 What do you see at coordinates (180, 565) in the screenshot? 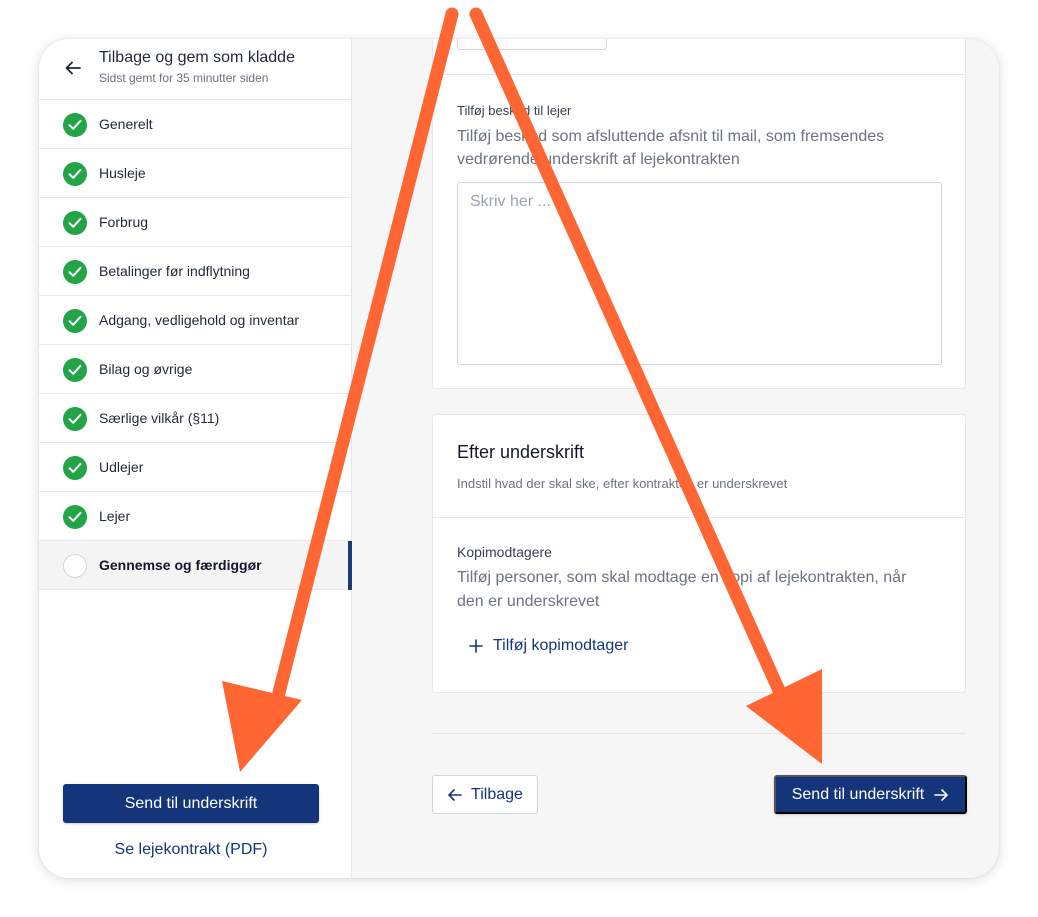
I see `step-label: Gennemse og færdiggør` at bounding box center [180, 565].